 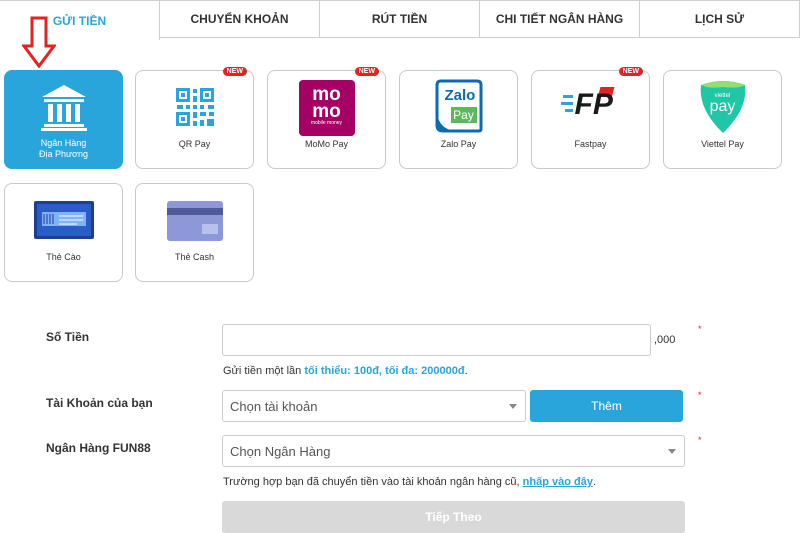 What do you see at coordinates (459, 106) in the screenshot?
I see `zalopay-logo: Zalo Pay` at bounding box center [459, 106].